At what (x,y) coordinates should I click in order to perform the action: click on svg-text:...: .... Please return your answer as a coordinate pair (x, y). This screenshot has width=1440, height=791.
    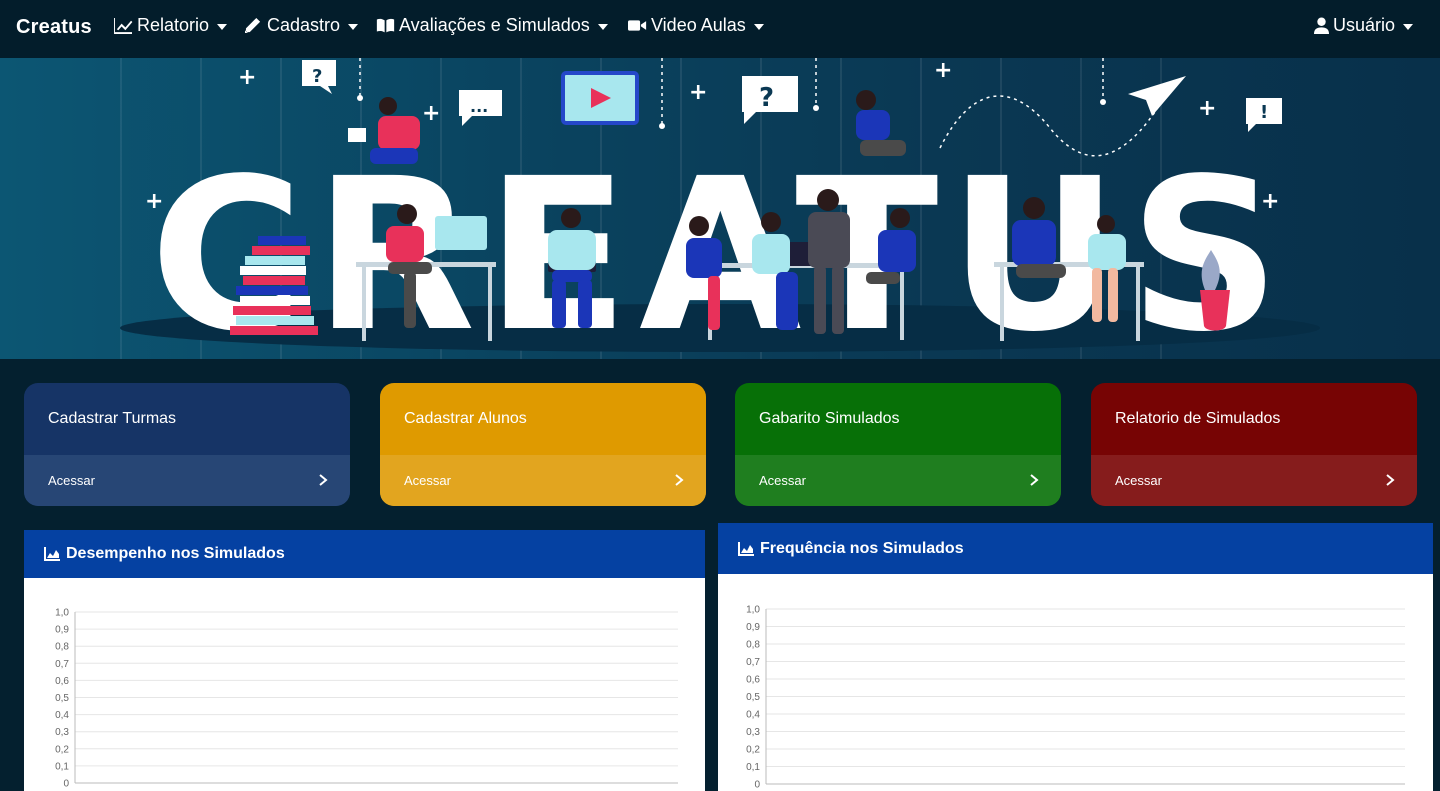
    Looking at the image, I should click on (479, 106).